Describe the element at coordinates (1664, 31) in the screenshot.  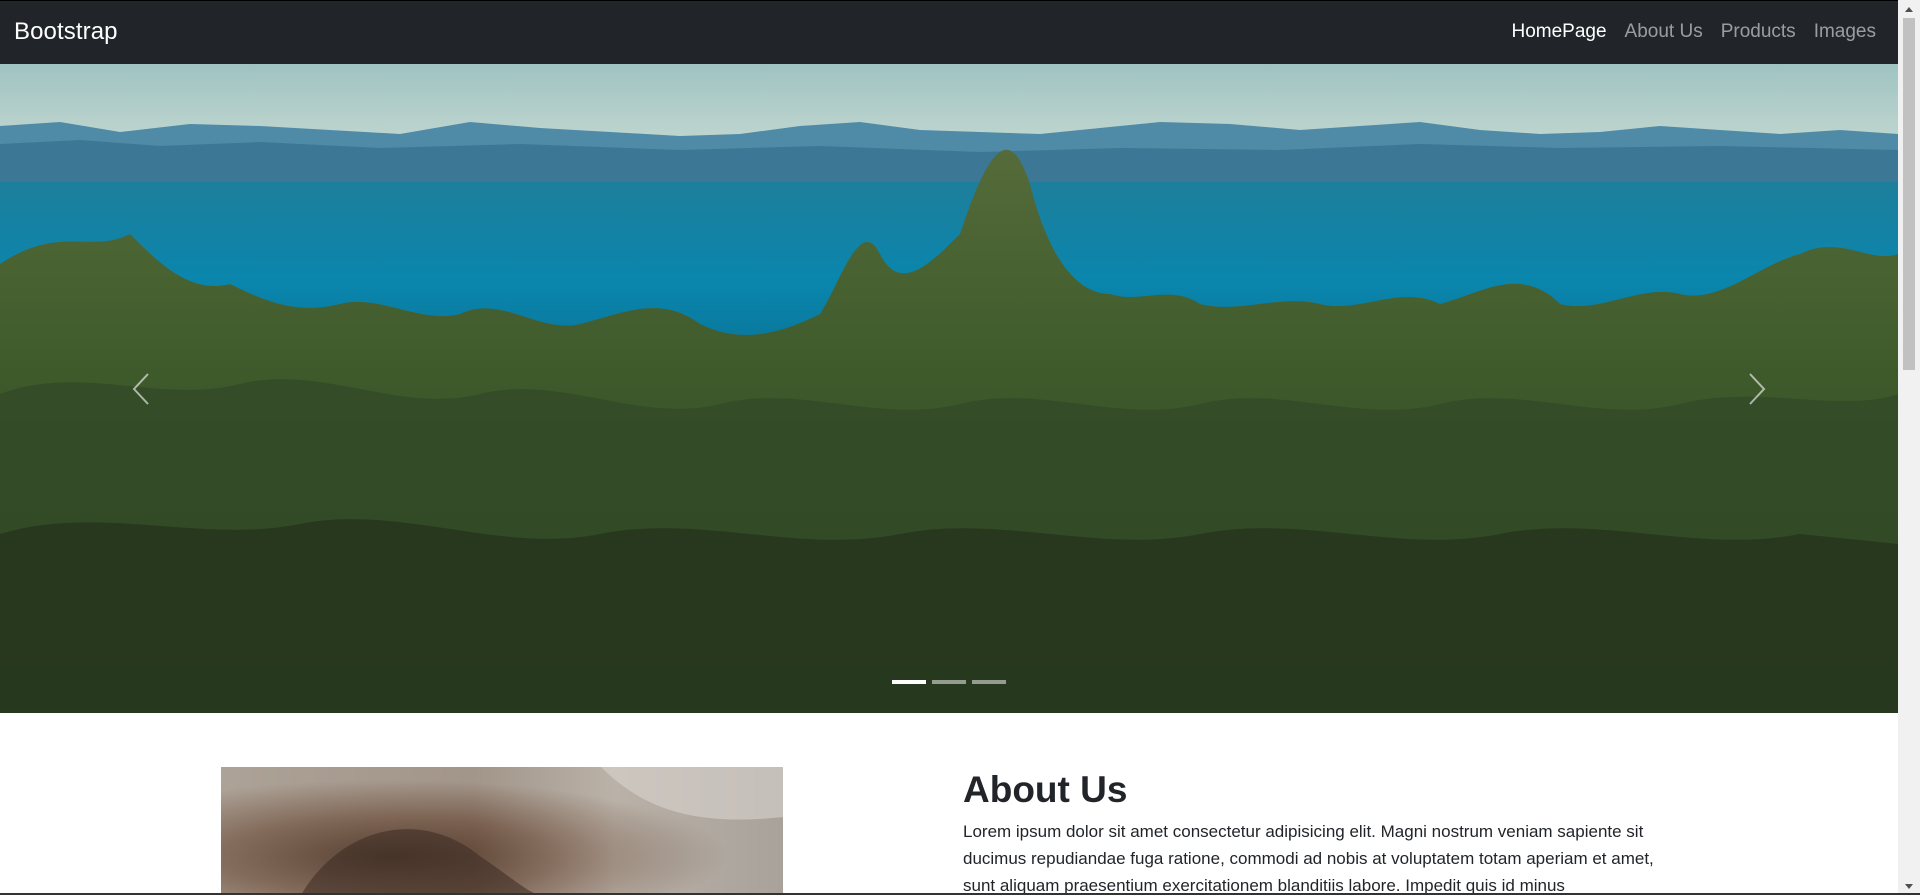
I see `nav-link-about-us: About Us` at that location.